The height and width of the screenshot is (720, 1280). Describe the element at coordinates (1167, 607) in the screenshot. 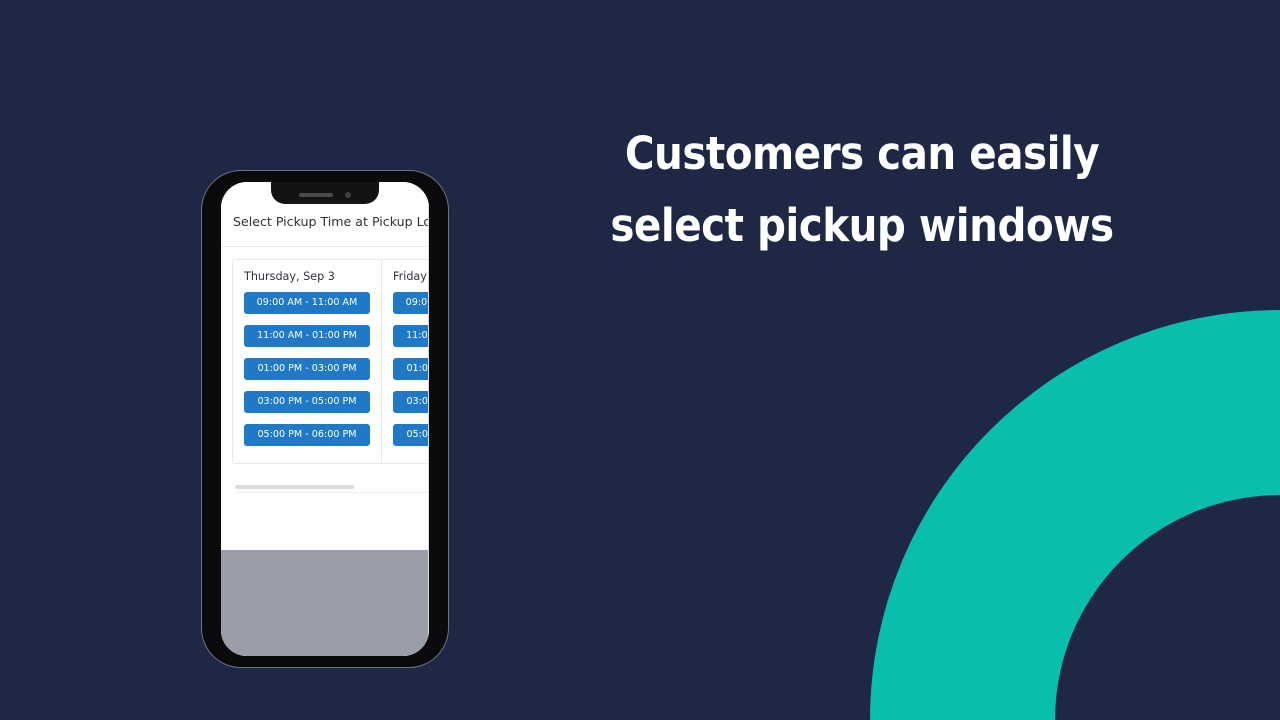

I see `teal-ring-inner-cutout` at that location.